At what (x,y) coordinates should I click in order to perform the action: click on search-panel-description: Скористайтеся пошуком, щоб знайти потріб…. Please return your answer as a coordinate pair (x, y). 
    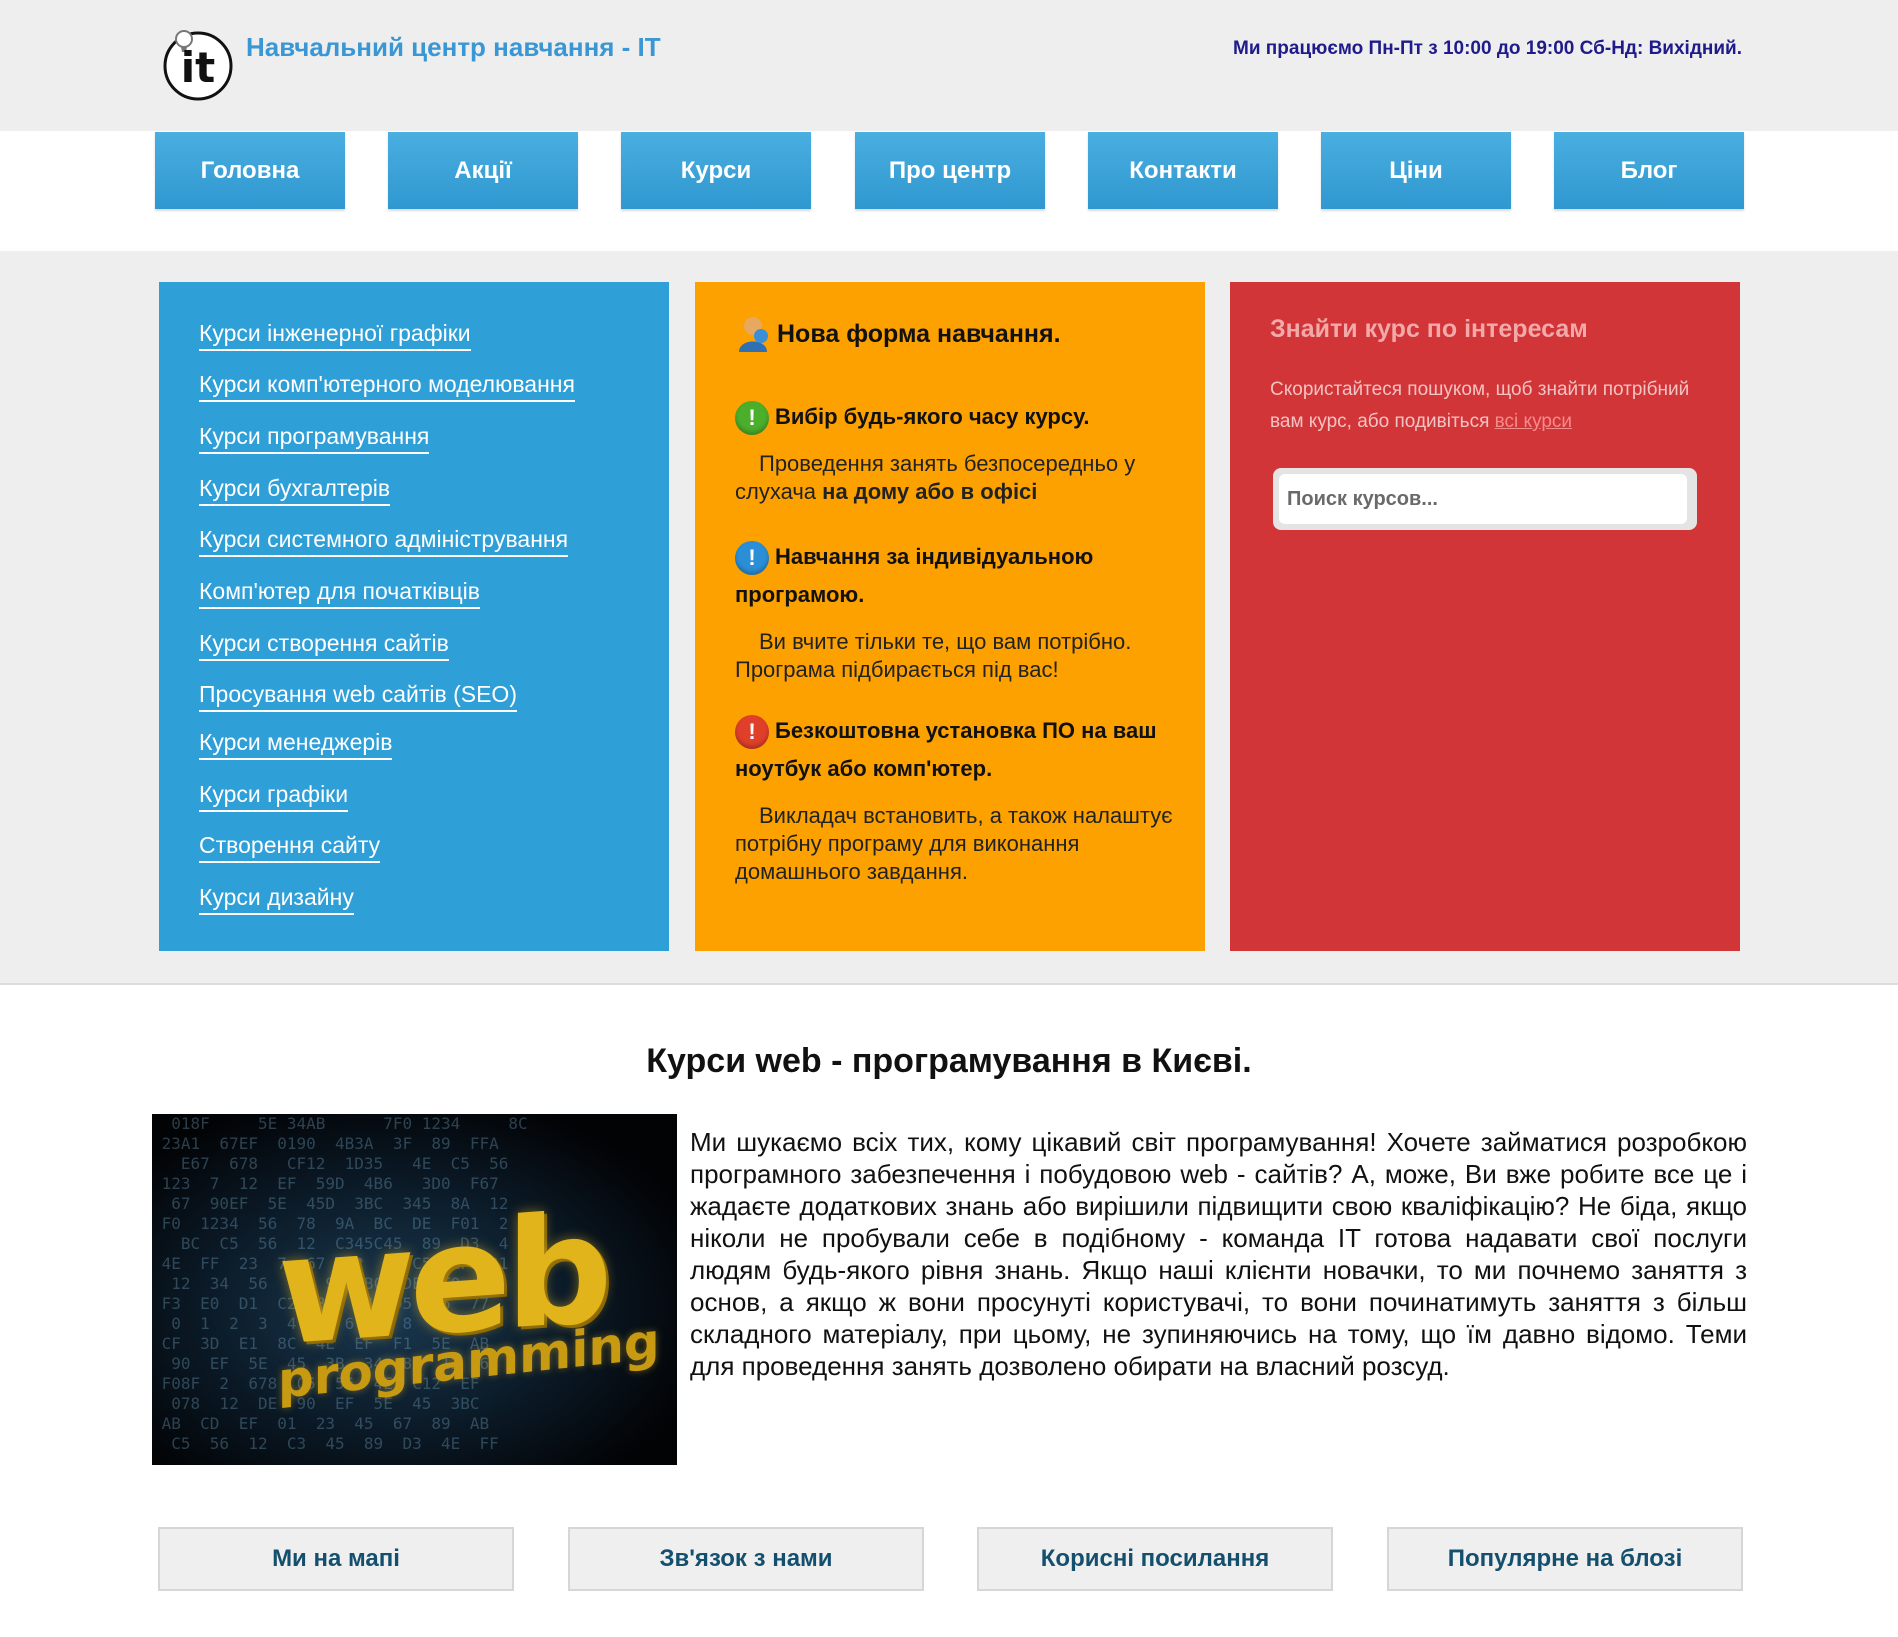
    Looking at the image, I should click on (1490, 406).